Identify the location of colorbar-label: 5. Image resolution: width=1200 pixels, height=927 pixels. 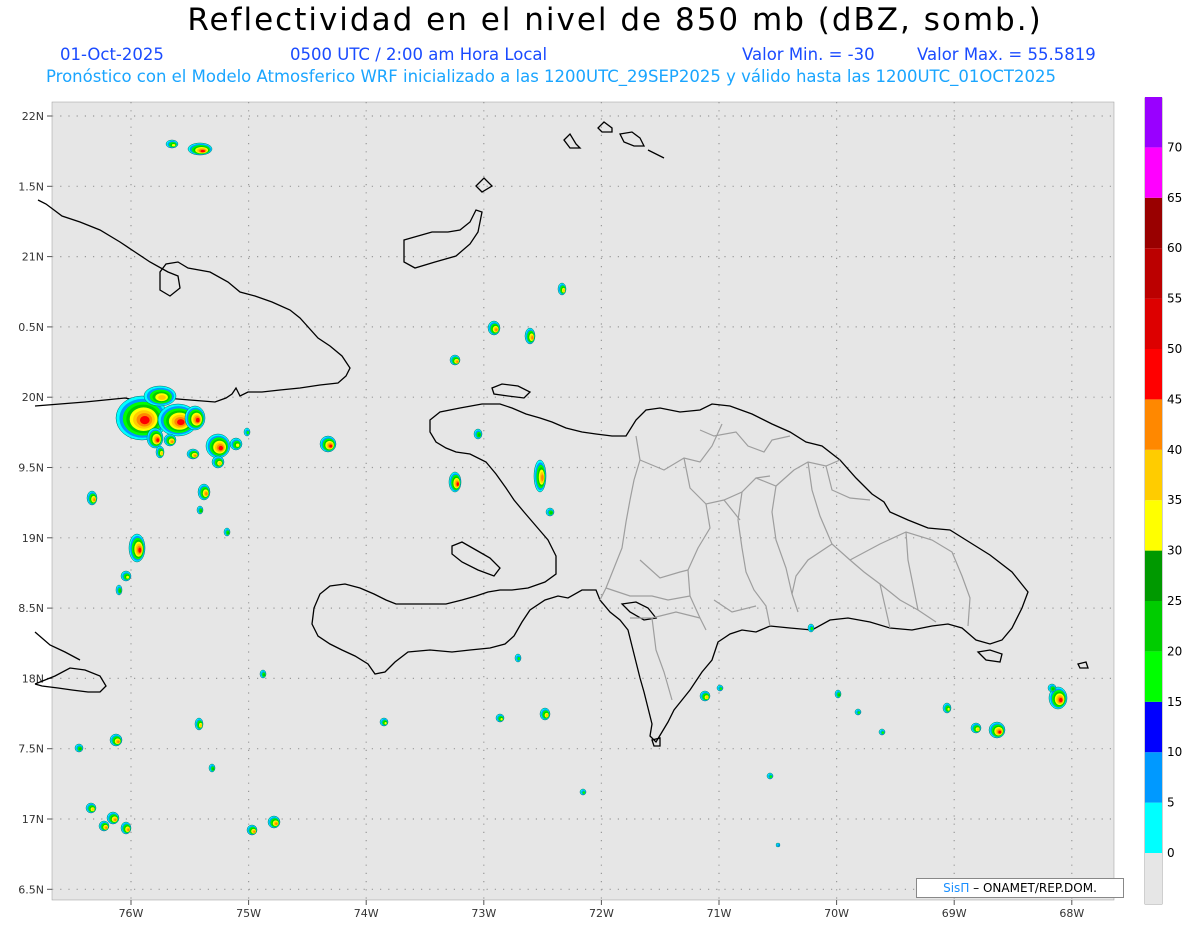
(1171, 803).